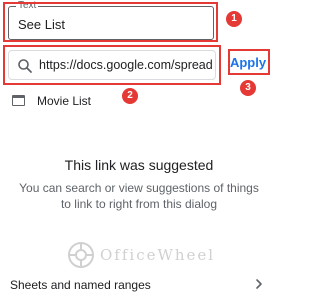 The width and height of the screenshot is (320, 300). I want to click on text-field: Text See List, so click(111, 20).